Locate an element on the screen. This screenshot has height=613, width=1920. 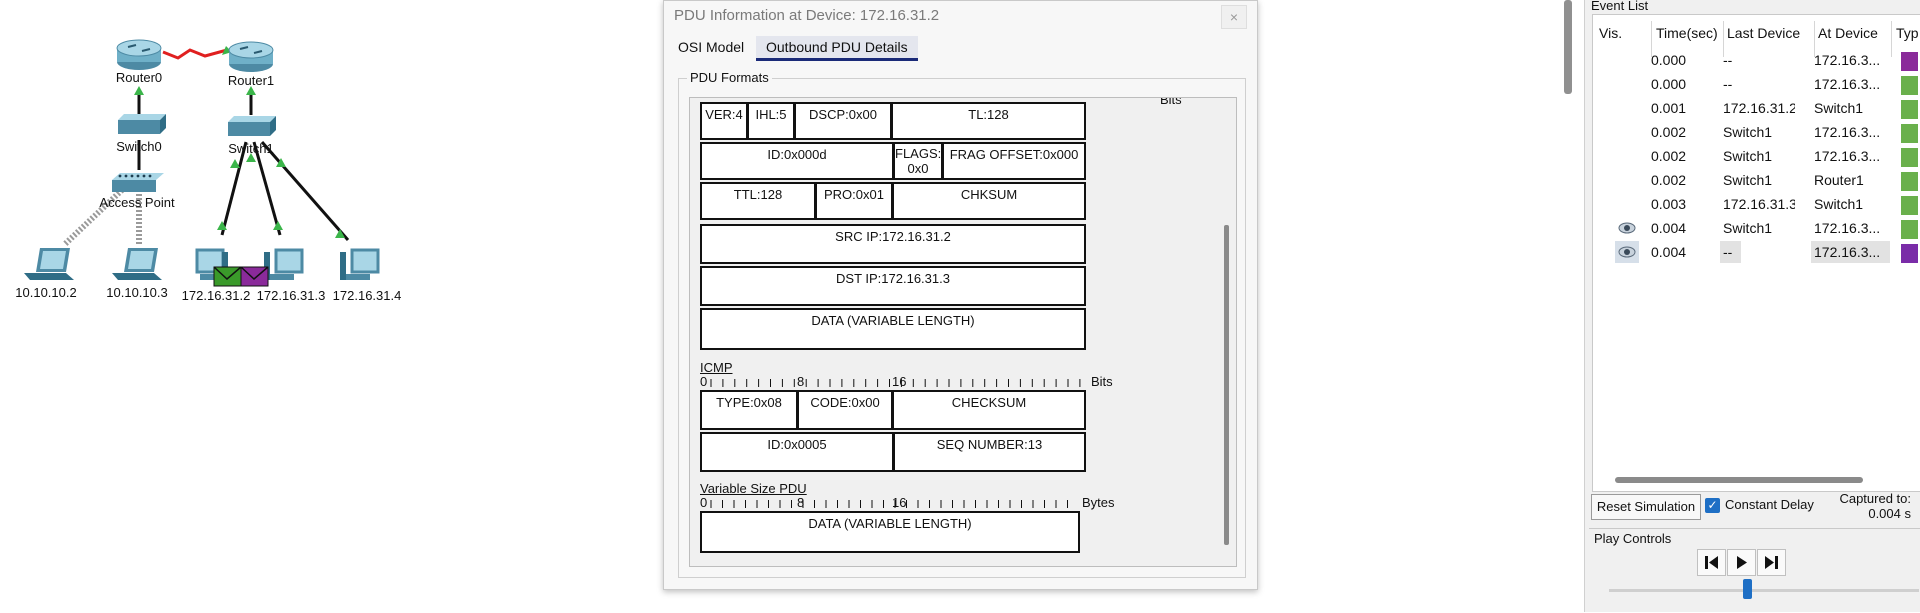
pc-172-16-31-3-icon is located at coordinates (284, 264).